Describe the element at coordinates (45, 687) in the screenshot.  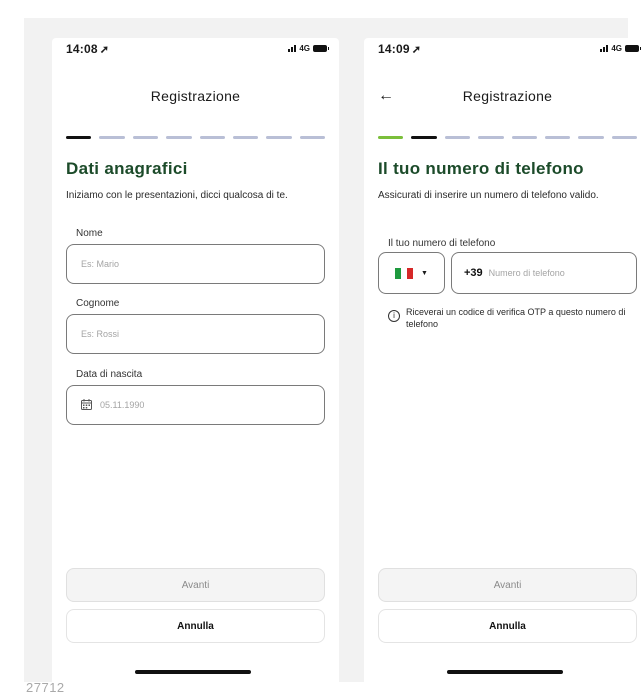
I see `image-caption: 27712` at that location.